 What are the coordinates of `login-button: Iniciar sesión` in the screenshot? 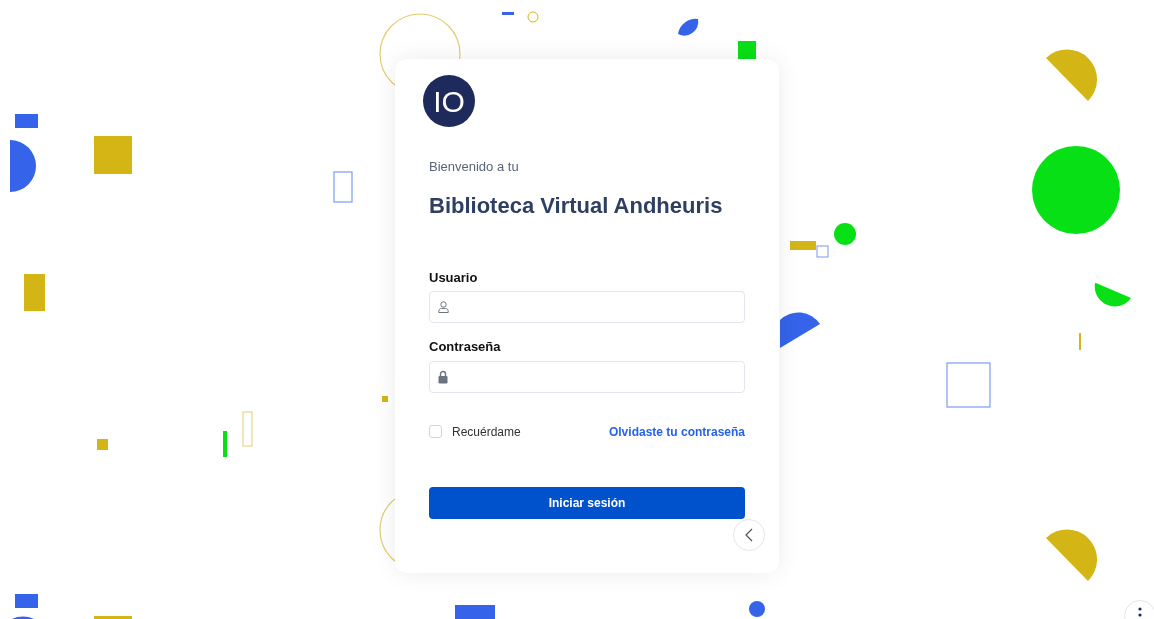 It's located at (587, 502).